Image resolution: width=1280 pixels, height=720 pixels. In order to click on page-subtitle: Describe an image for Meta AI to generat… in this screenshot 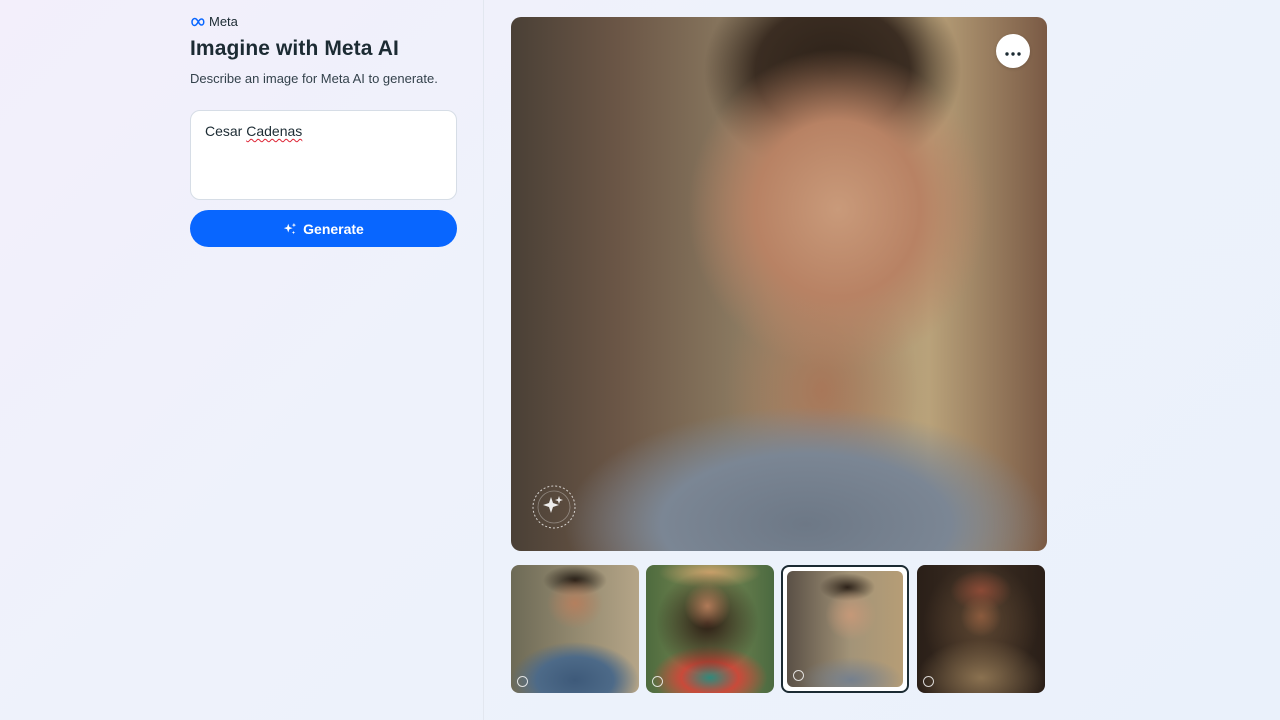, I will do `click(314, 78)`.